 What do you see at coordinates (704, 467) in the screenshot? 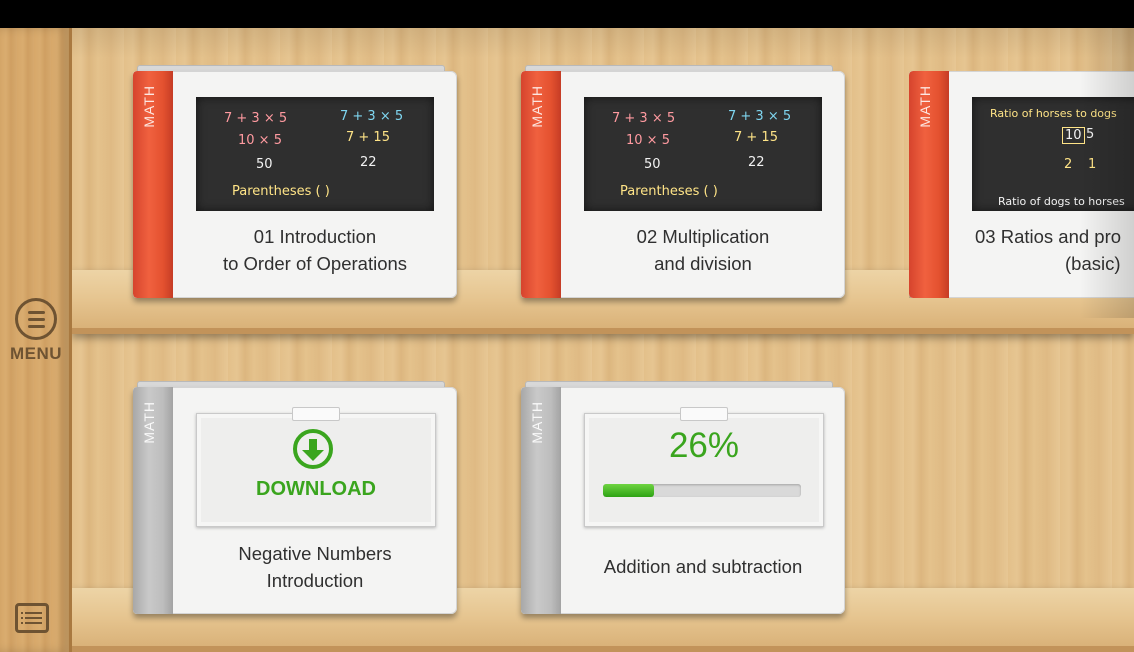
I see `progress-plate: 26%` at bounding box center [704, 467].